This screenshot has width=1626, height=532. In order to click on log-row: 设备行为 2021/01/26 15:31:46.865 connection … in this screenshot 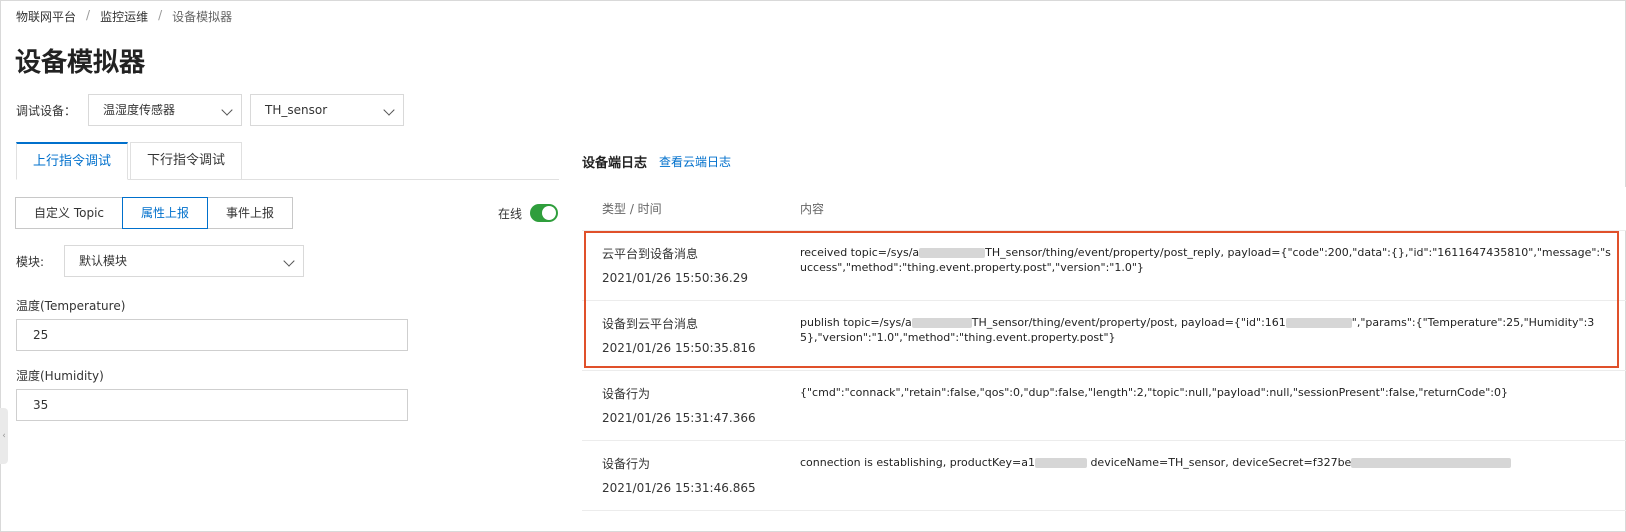, I will do `click(1104, 476)`.